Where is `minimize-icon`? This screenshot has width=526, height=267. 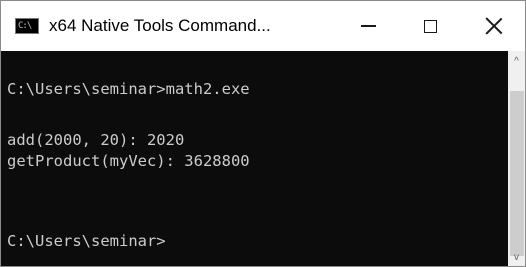
minimize-icon is located at coordinates (368, 26).